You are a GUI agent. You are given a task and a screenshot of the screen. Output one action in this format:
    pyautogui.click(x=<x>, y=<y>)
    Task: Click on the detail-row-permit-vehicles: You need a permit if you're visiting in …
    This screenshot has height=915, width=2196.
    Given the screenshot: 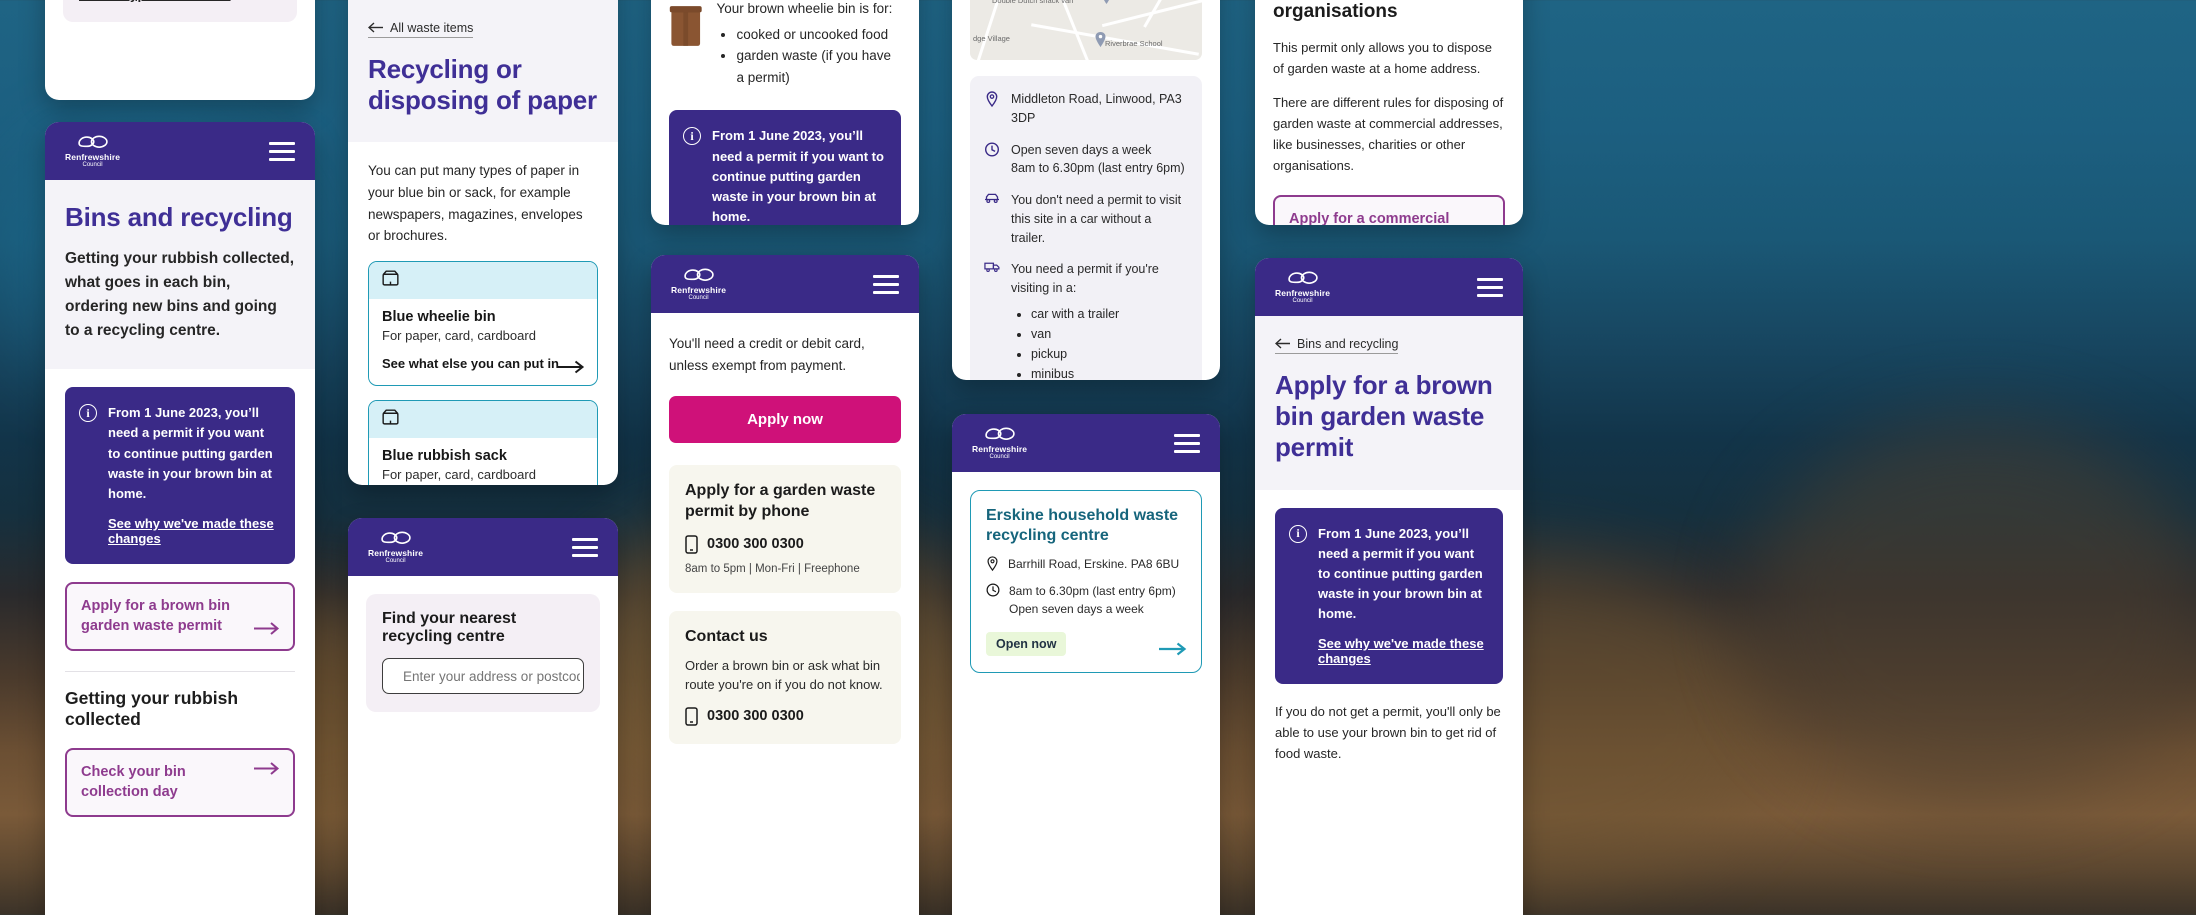 What is the action you would take?
    pyautogui.click(x=1086, y=320)
    